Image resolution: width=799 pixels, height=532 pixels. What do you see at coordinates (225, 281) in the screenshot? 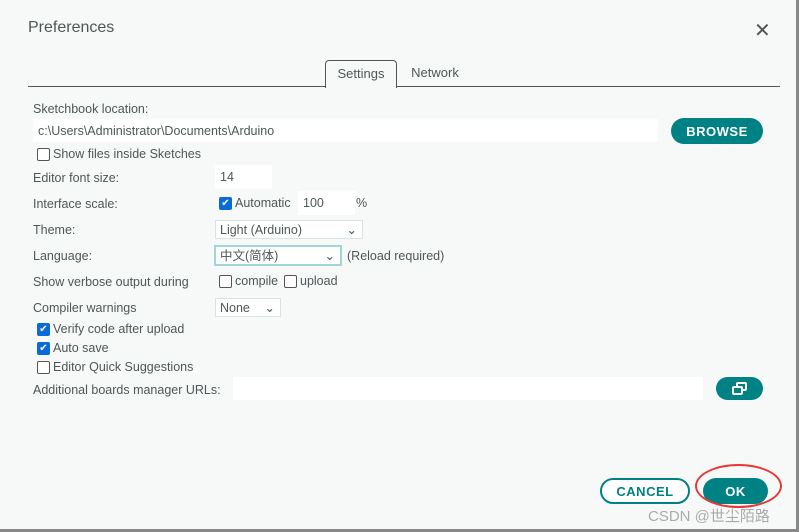
I see `compile-checkbox` at bounding box center [225, 281].